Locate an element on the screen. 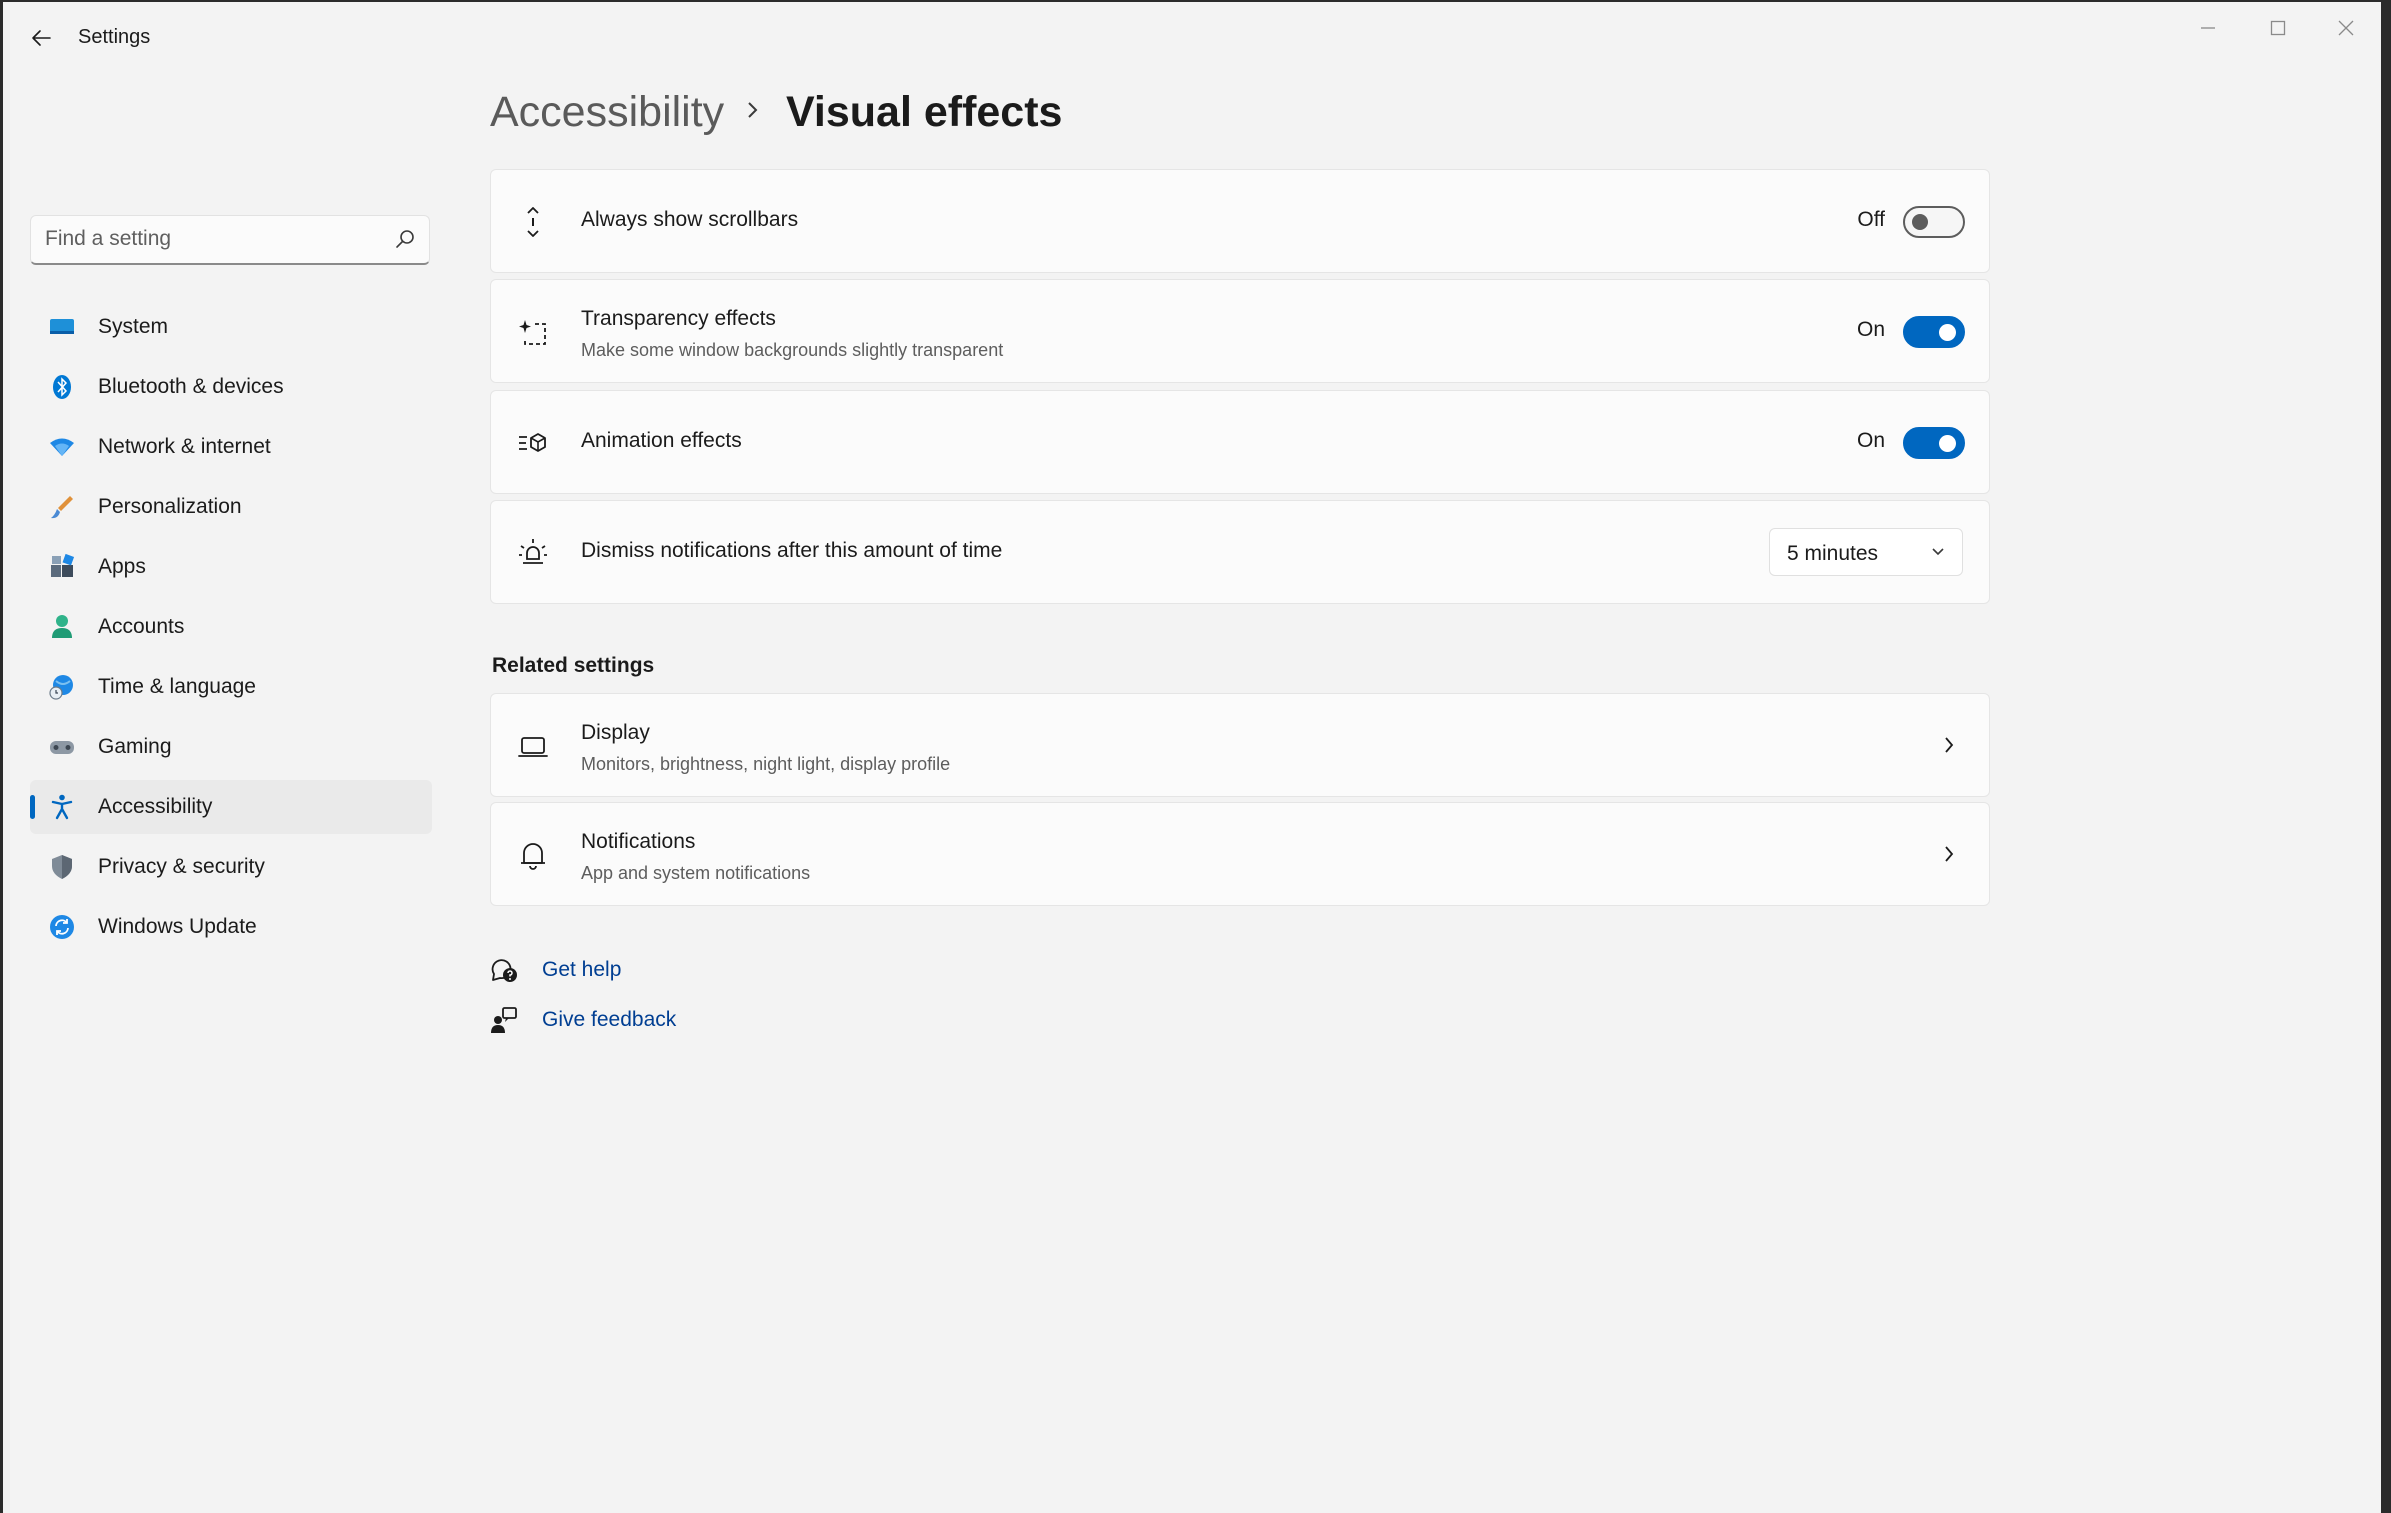 This screenshot has height=1513, width=2391. search-box is located at coordinates (230, 240).